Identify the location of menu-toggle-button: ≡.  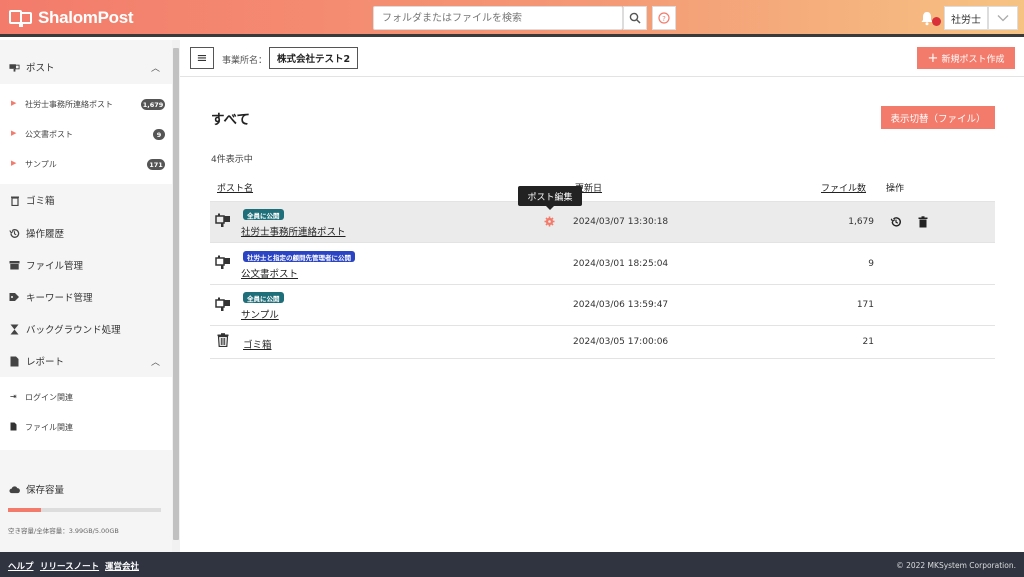
(202, 58).